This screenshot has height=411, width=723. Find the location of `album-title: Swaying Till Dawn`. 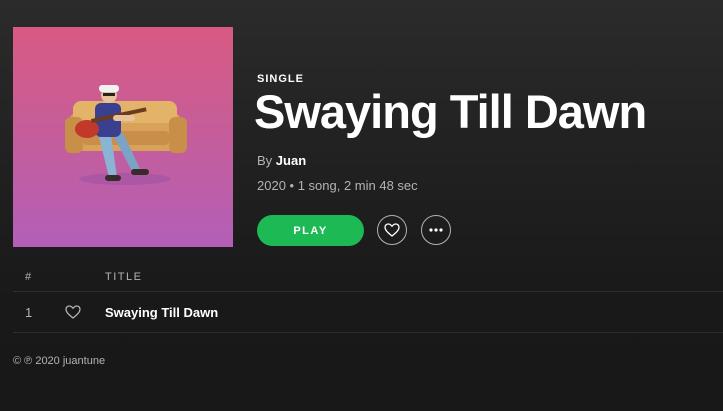

album-title: Swaying Till Dawn is located at coordinates (450, 111).